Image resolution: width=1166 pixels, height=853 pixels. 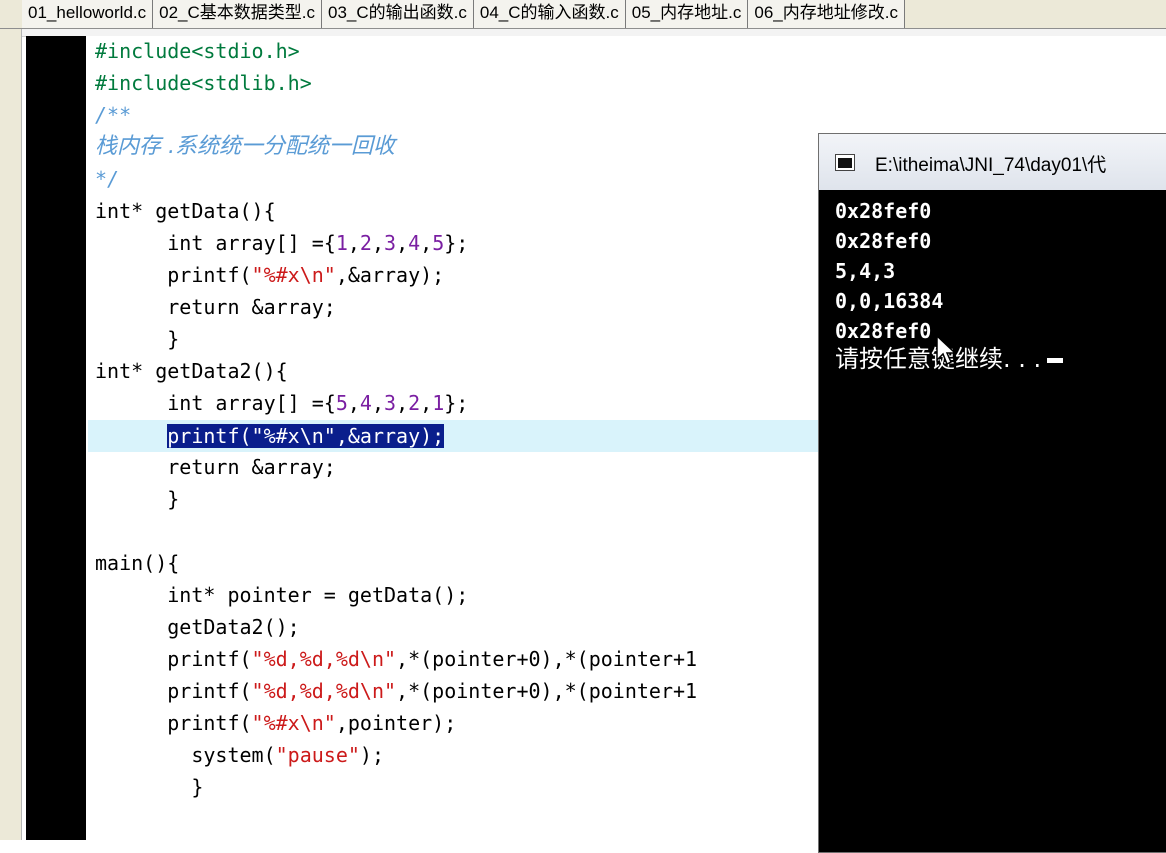 What do you see at coordinates (372, 755) in the screenshot?
I see `code-text: );` at bounding box center [372, 755].